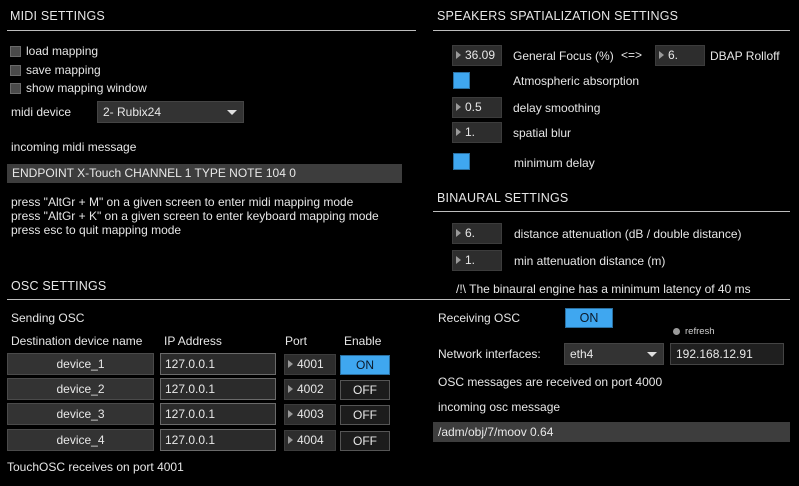  Describe the element at coordinates (700, 331) in the screenshot. I see `refresh-label: refresh` at that location.